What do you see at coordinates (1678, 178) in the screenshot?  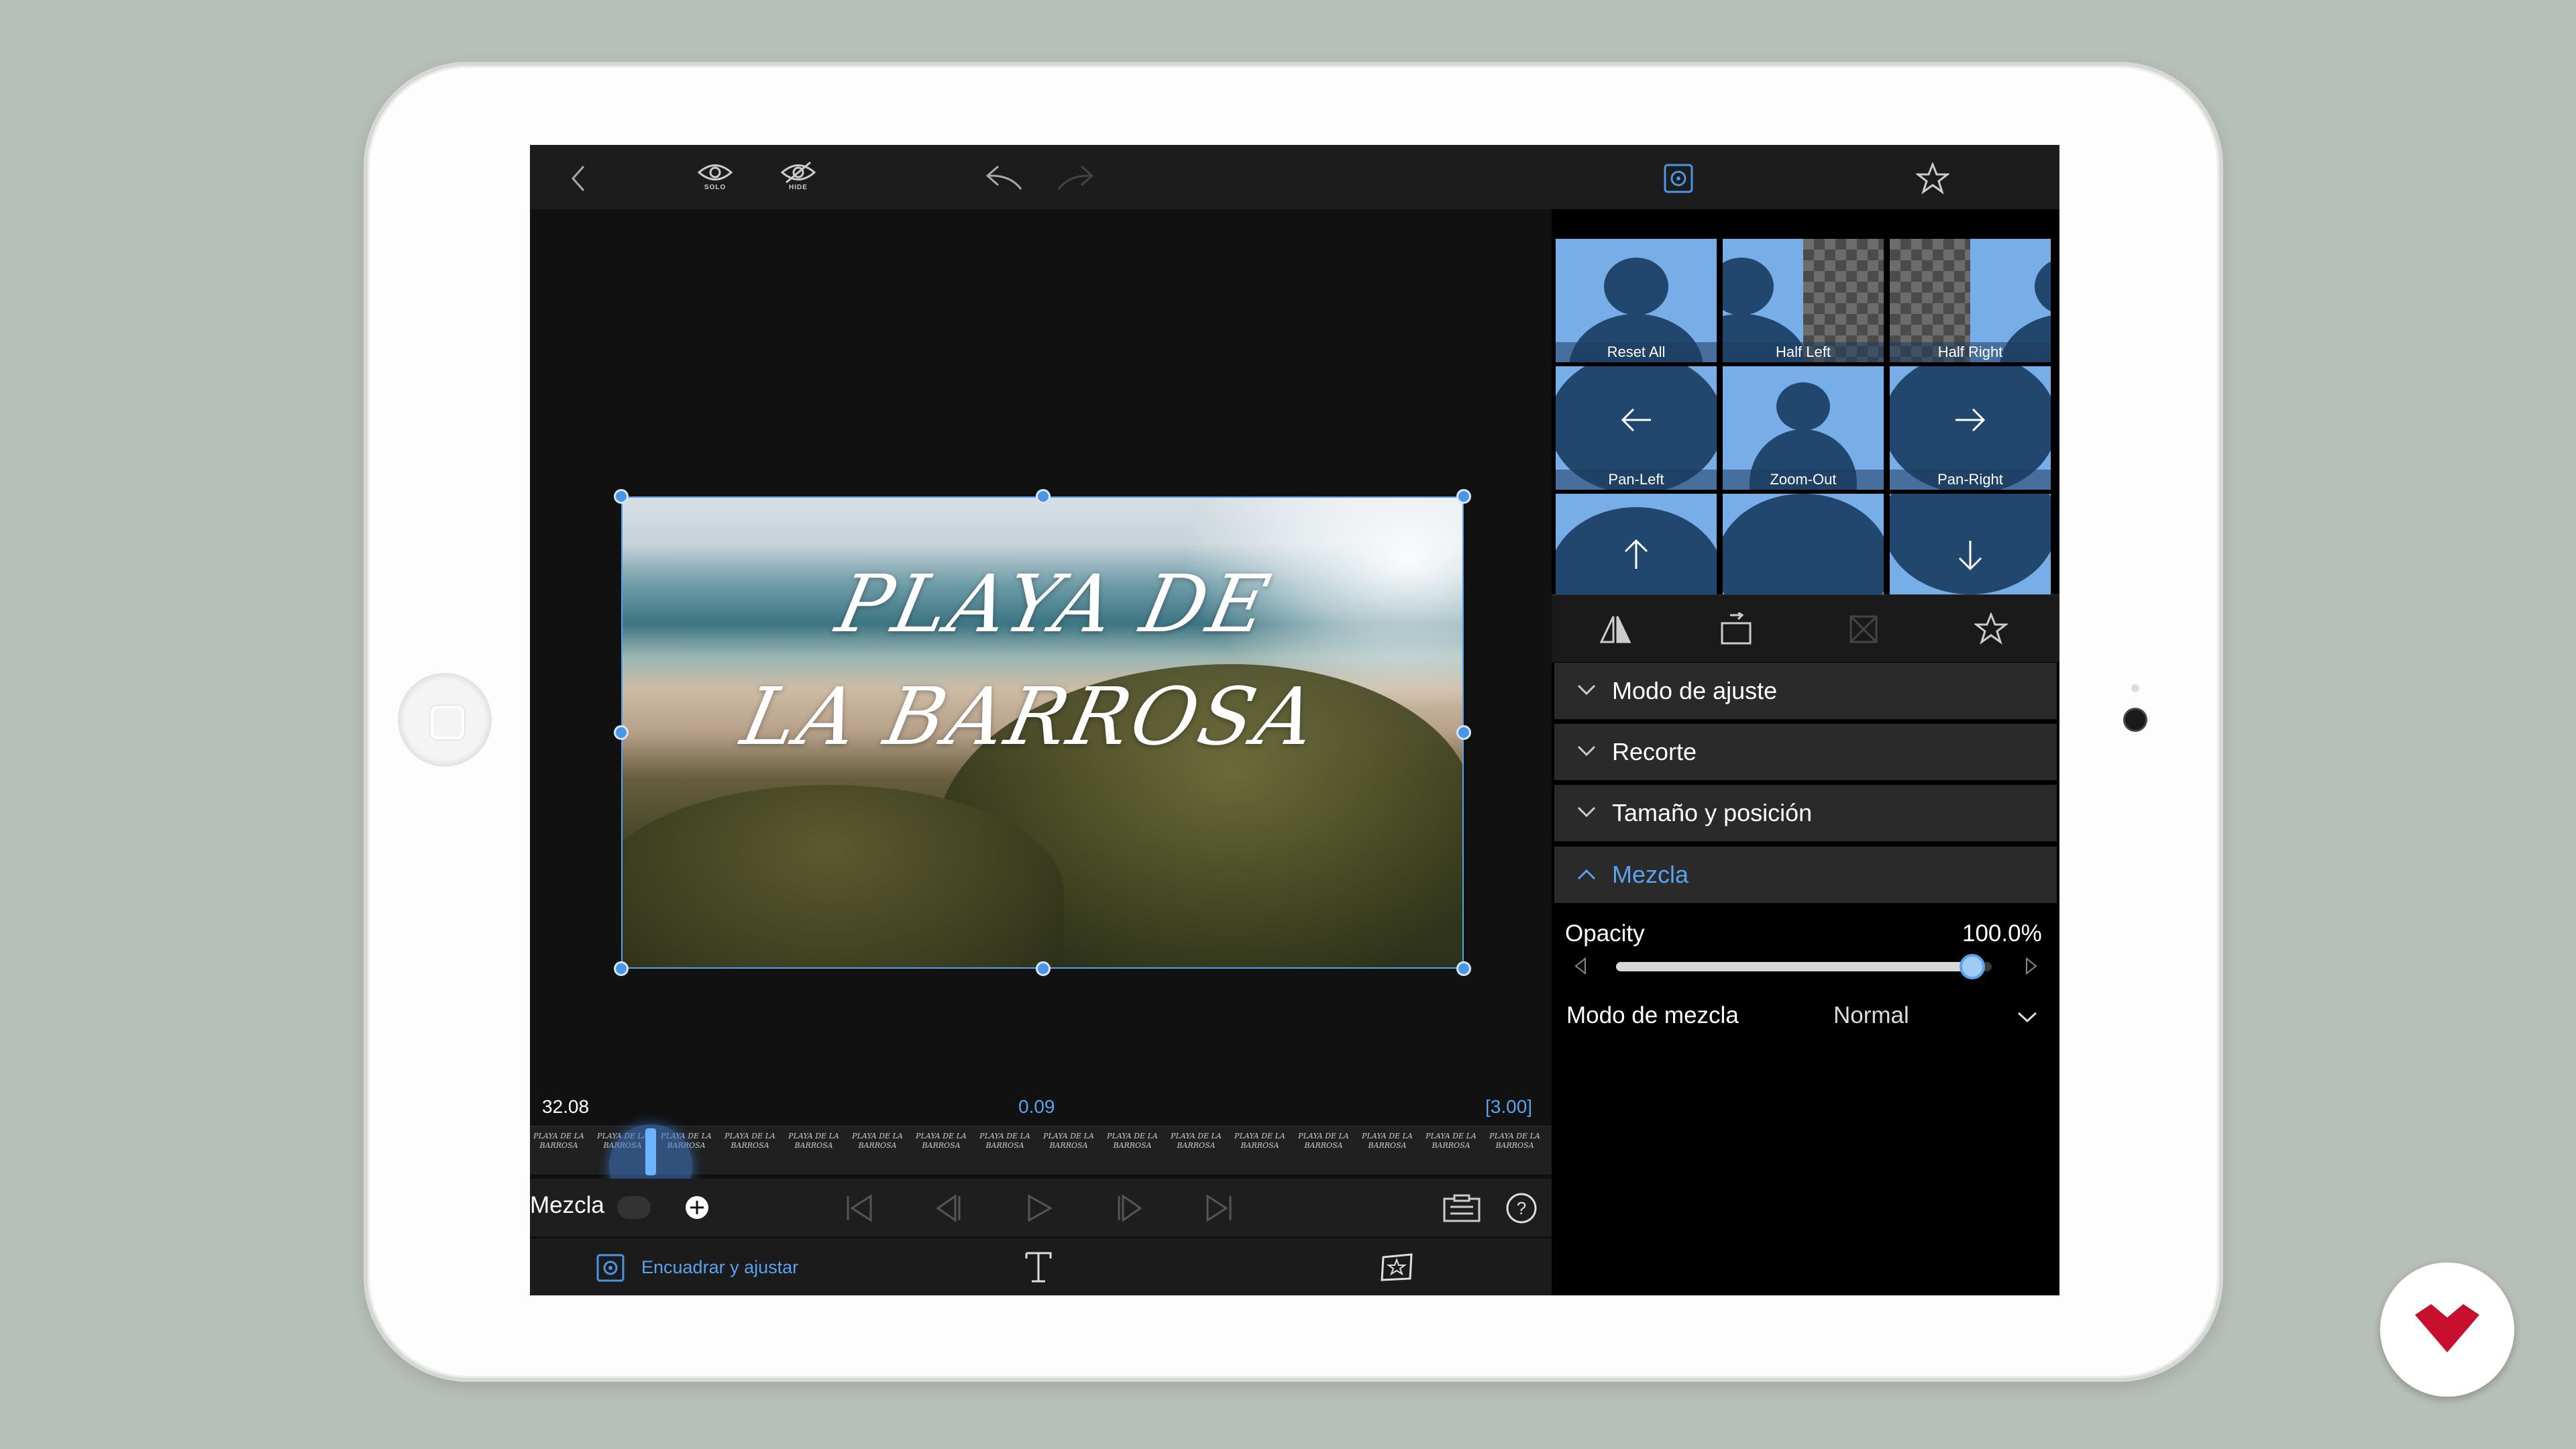 I see `transform-icon` at bounding box center [1678, 178].